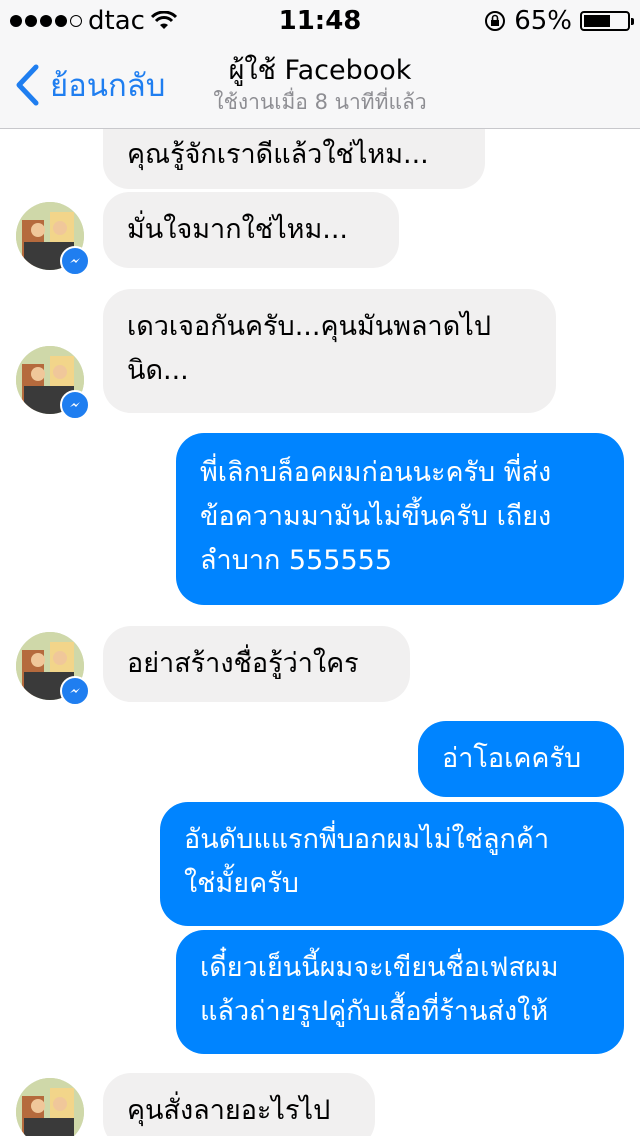  I want to click on status-bar: dtac 11:48 65%, so click(320, 20).